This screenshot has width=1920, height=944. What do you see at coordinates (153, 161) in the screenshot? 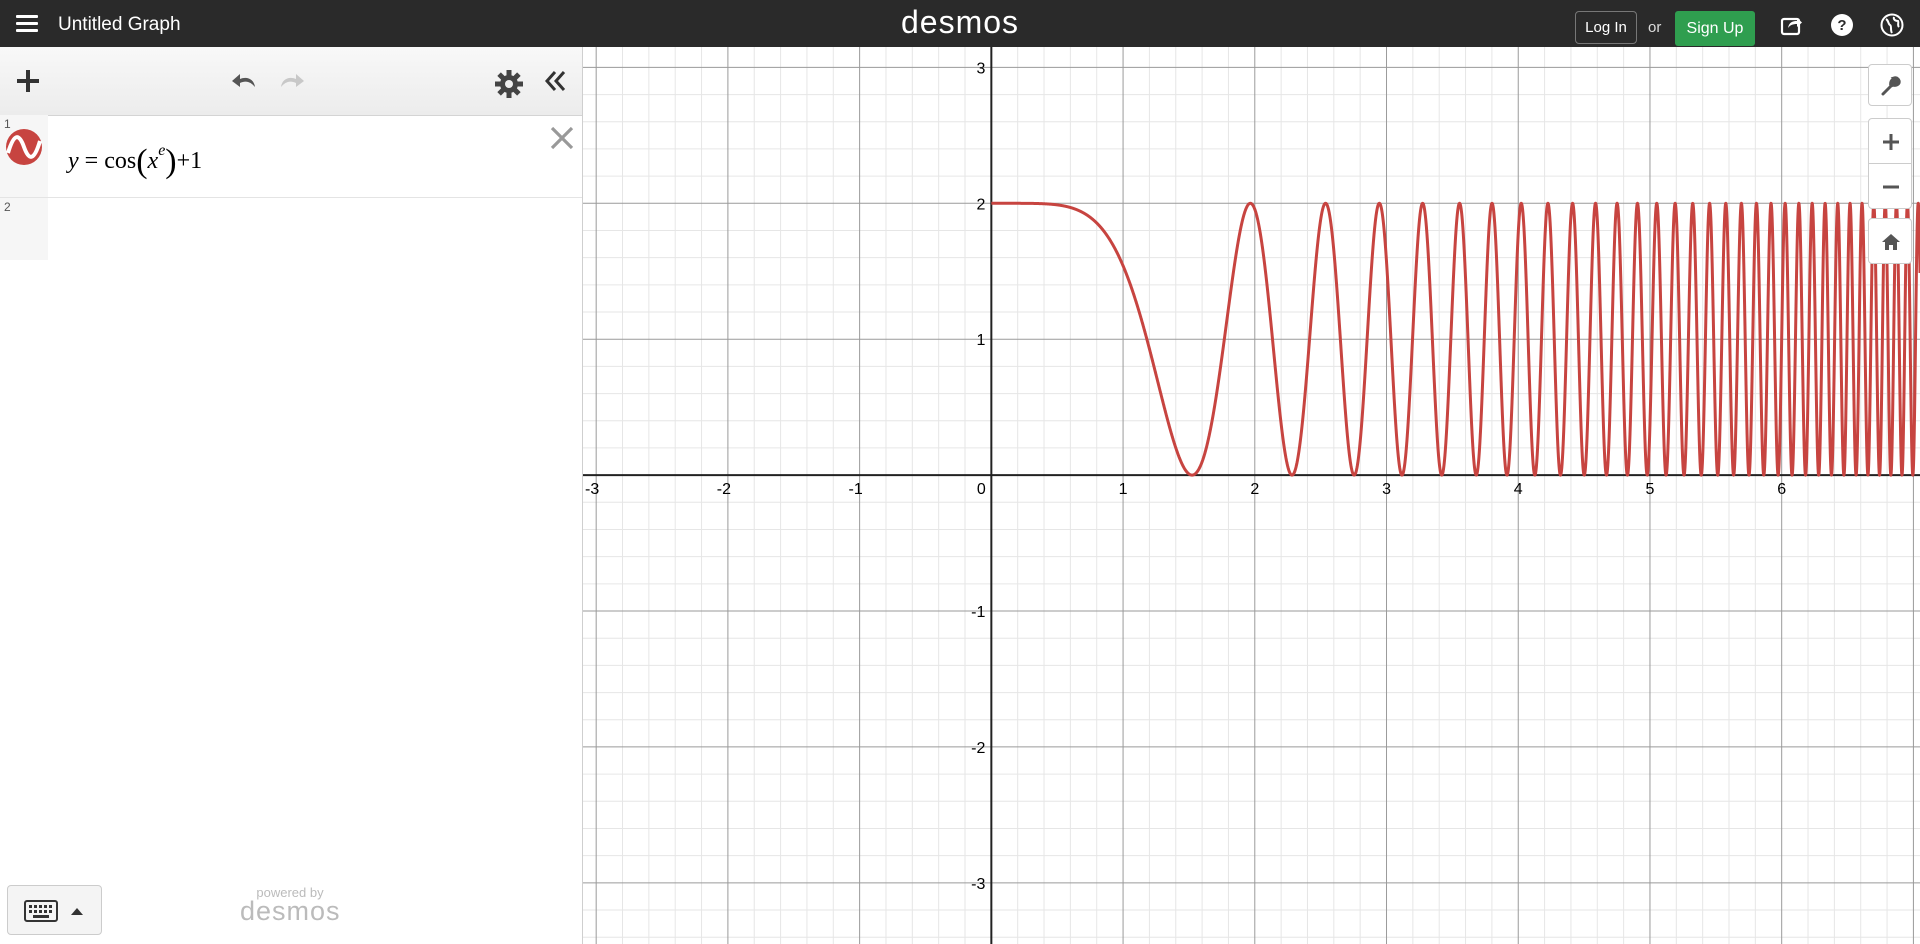
I see `math-base: x` at bounding box center [153, 161].